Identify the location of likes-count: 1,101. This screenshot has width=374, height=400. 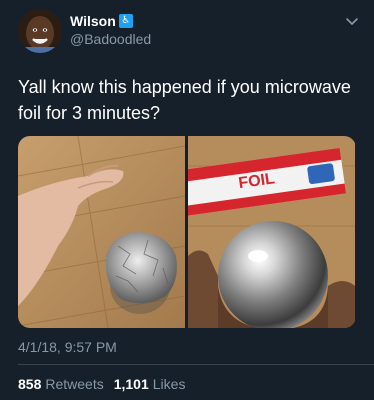
(131, 384).